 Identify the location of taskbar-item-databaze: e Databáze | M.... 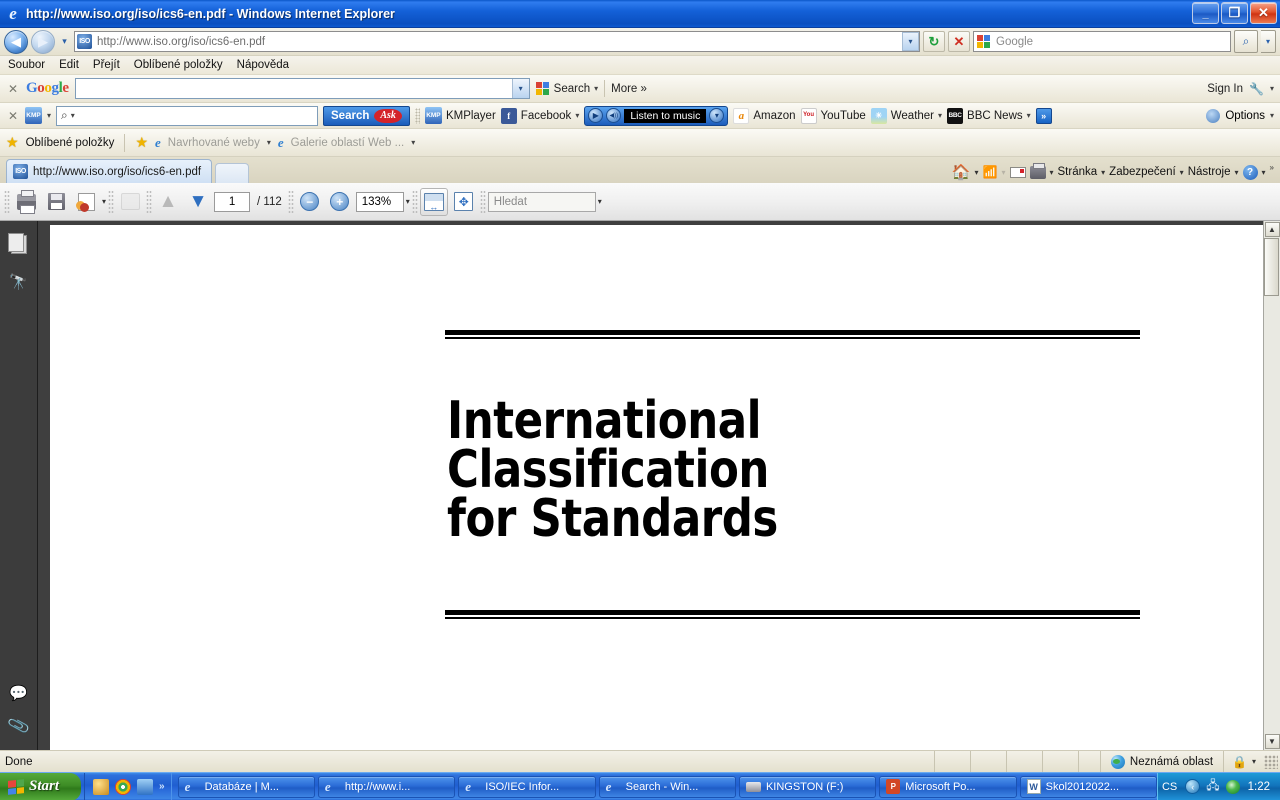
(246, 786).